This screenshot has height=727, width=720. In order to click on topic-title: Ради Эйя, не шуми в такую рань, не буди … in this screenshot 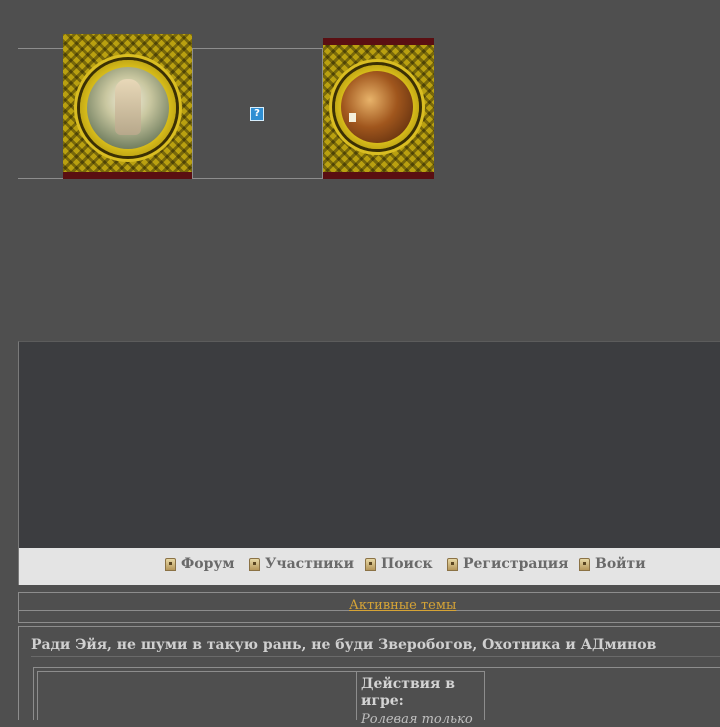, I will do `click(344, 645)`.